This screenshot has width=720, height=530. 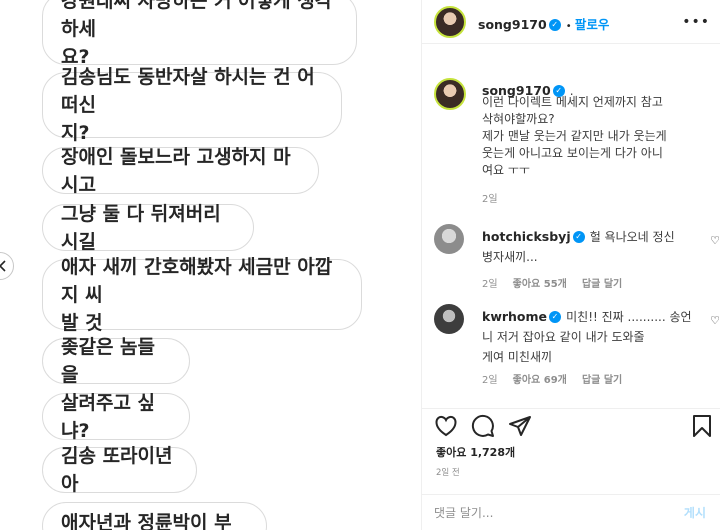 I want to click on chevron-left-icon, so click(x=3, y=266).